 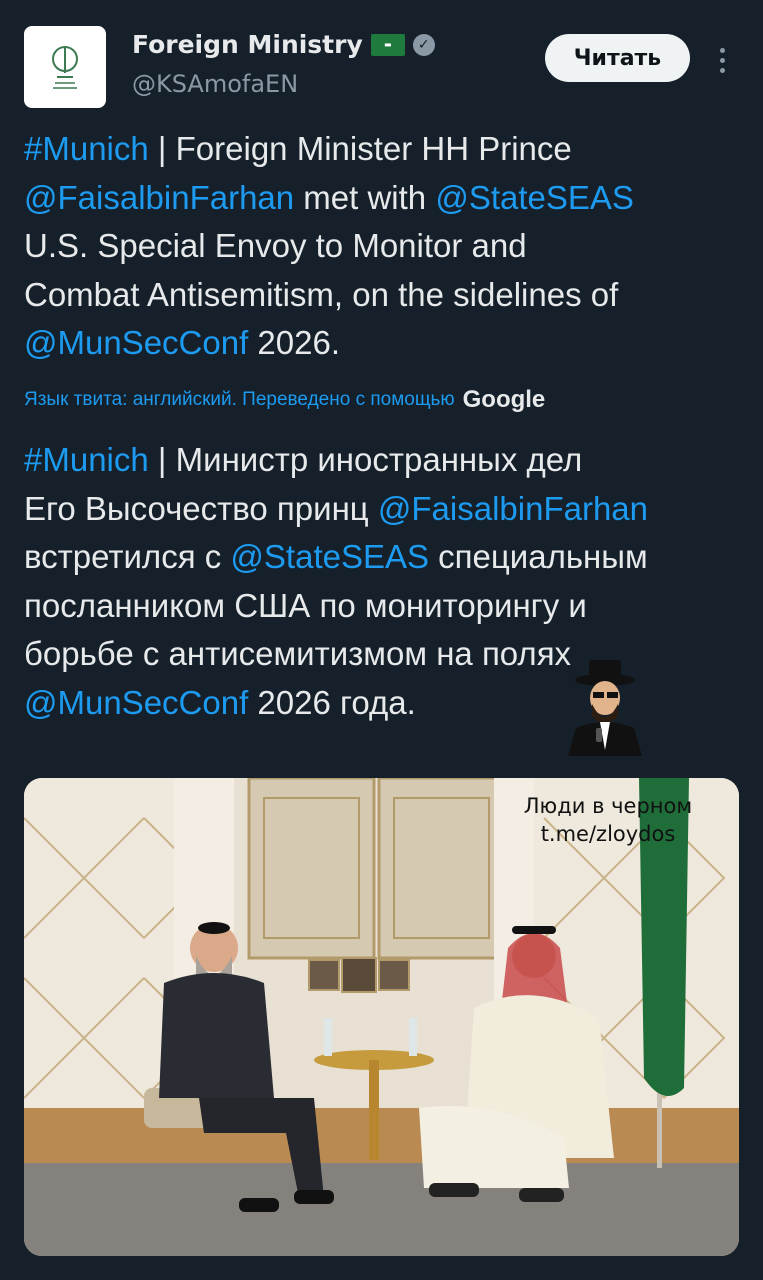 I want to click on google-logo-text: Google, so click(x=504, y=399).